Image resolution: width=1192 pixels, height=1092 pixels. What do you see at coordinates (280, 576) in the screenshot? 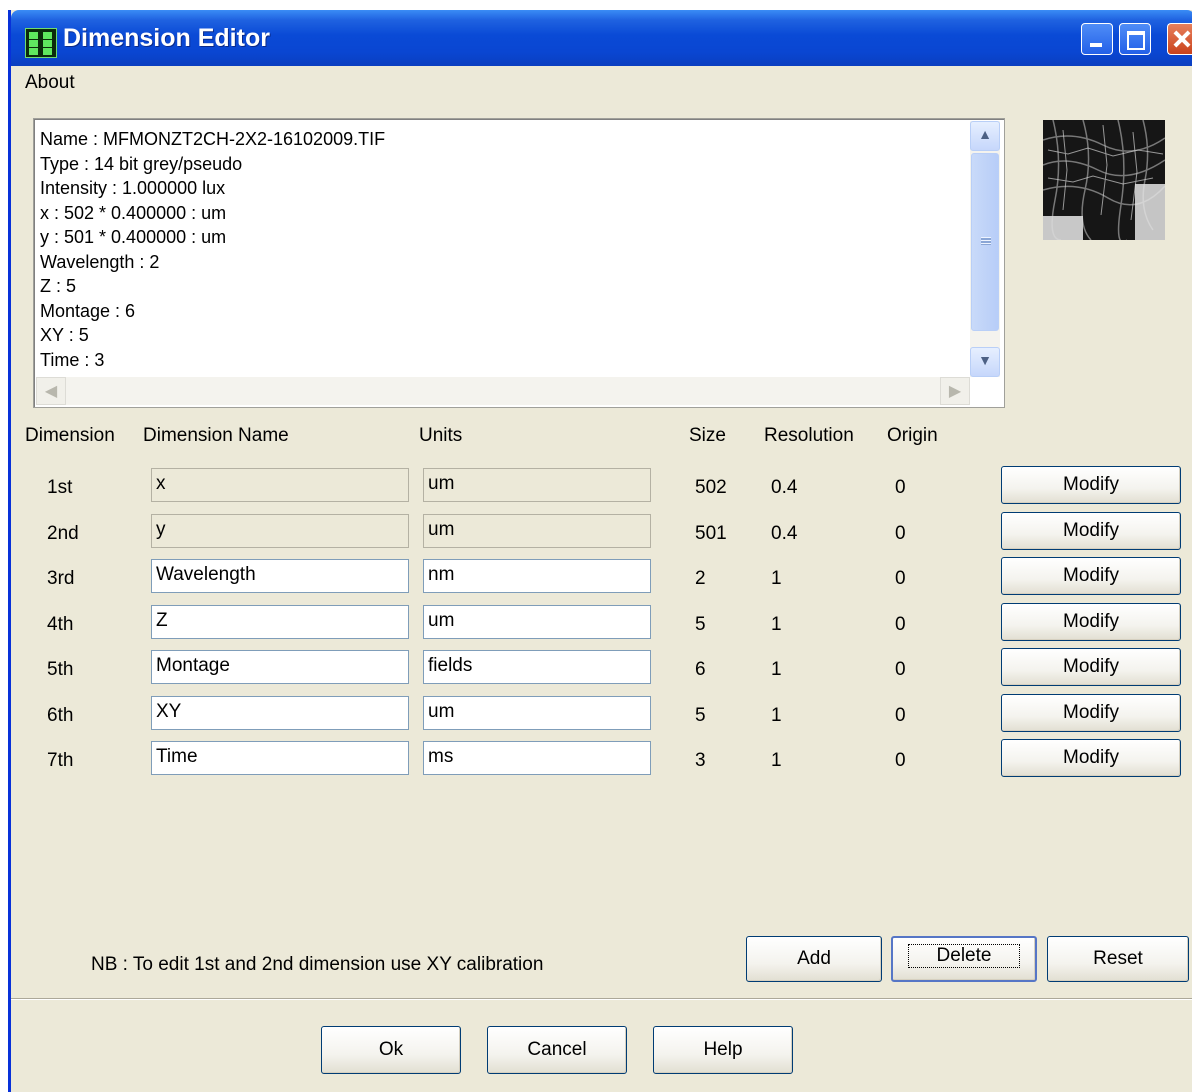
I see `dimension-name-field: Wavelength` at bounding box center [280, 576].